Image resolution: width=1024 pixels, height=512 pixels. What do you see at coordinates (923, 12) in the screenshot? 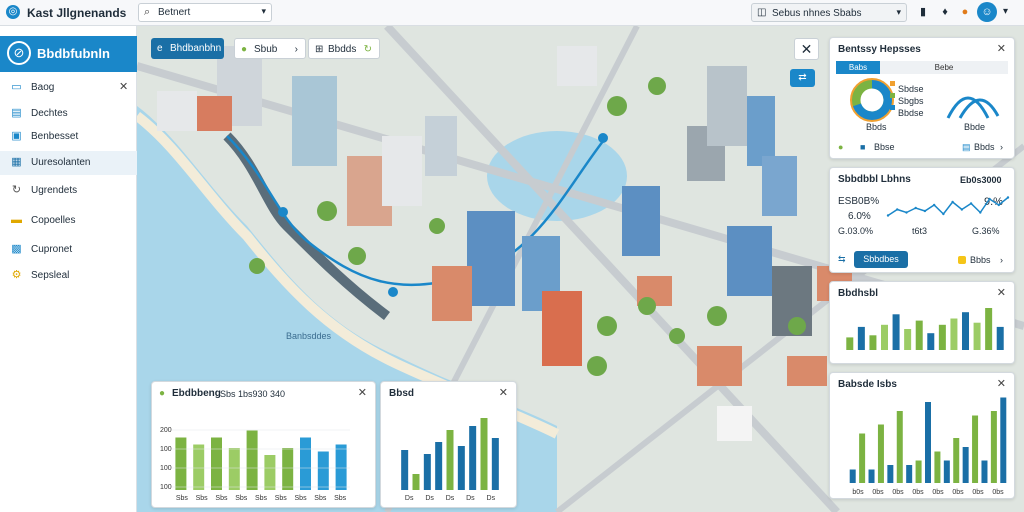
I see `notification-icon: ▮` at bounding box center [923, 12].